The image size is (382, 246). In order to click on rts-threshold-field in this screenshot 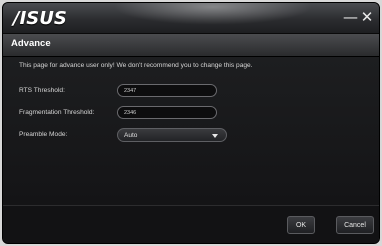, I will do `click(167, 90)`.